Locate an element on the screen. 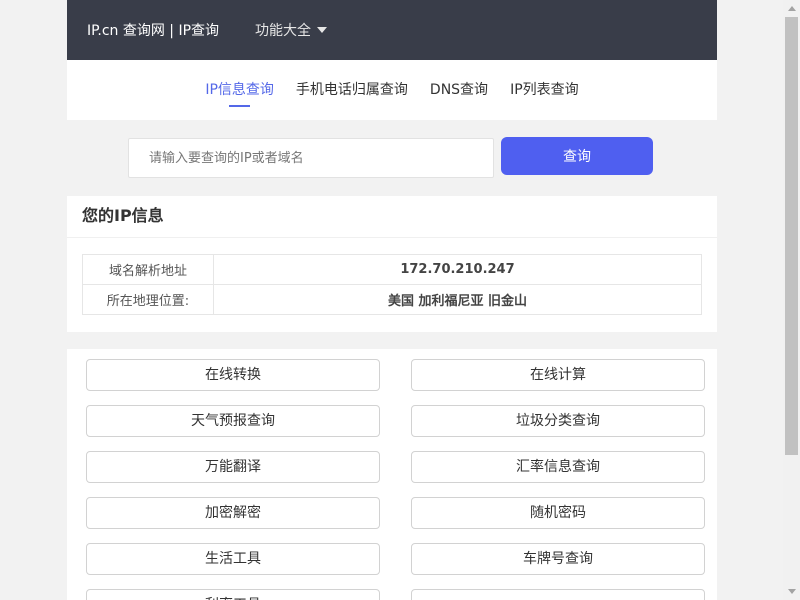 This screenshot has width=800, height=600. scroll-up-button is located at coordinates (791, 8).